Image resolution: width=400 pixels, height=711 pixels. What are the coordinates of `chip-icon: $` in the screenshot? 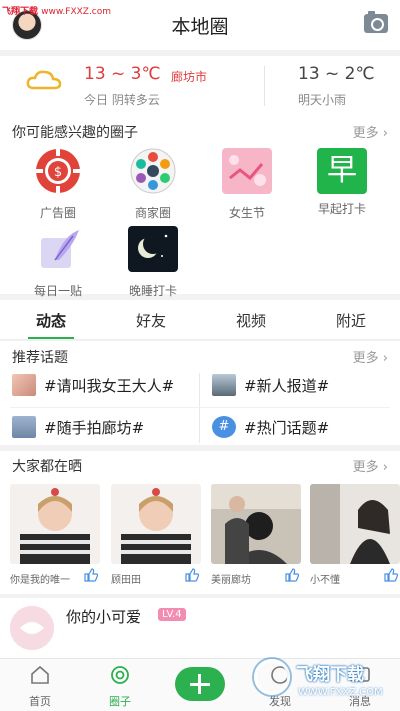 It's located at (58, 171).